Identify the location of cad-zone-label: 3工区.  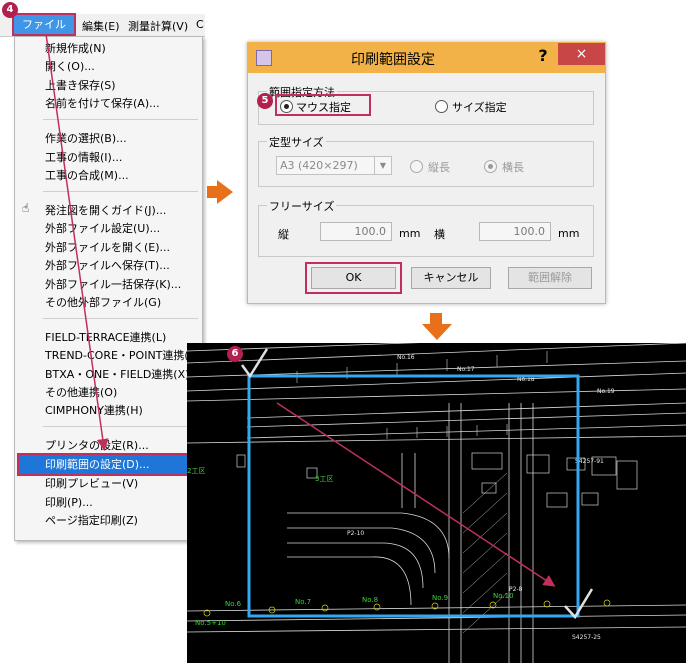
(324, 479).